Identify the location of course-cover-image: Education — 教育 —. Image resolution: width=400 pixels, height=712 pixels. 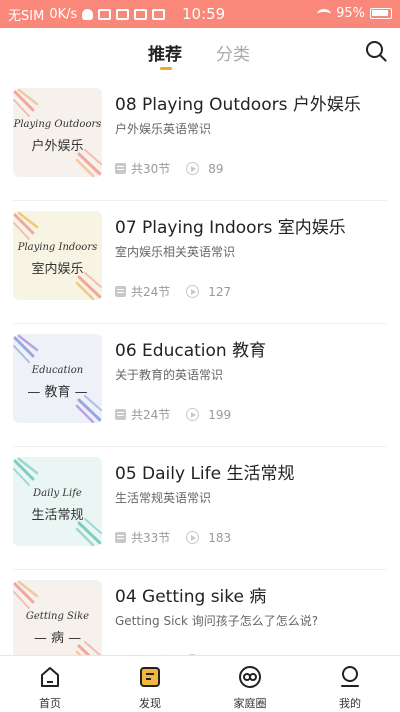
(57, 378).